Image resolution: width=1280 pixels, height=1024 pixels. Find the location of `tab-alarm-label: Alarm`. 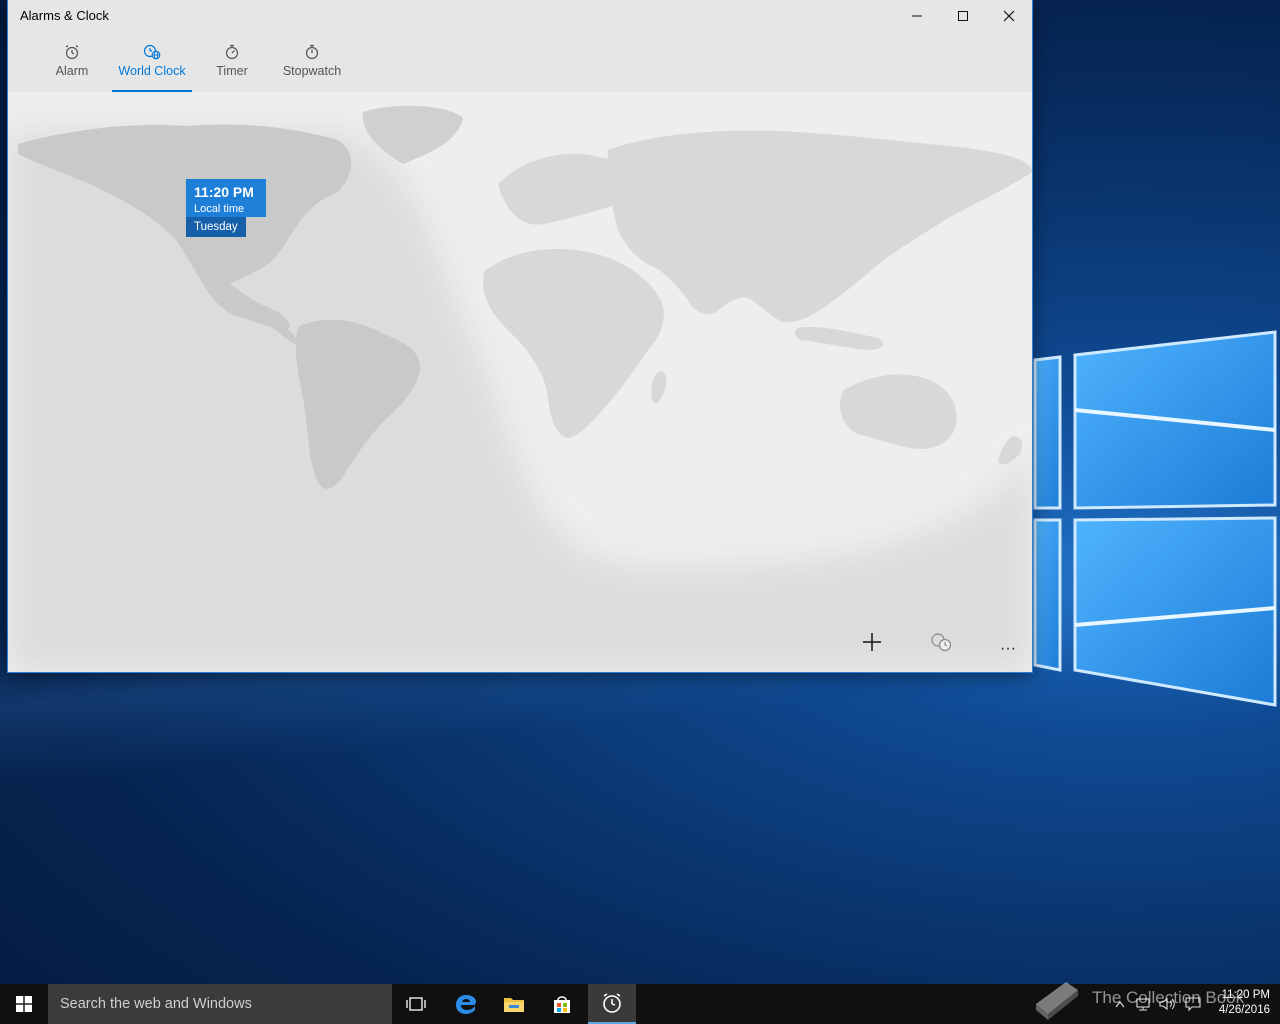

tab-alarm-label: Alarm is located at coordinates (72, 71).